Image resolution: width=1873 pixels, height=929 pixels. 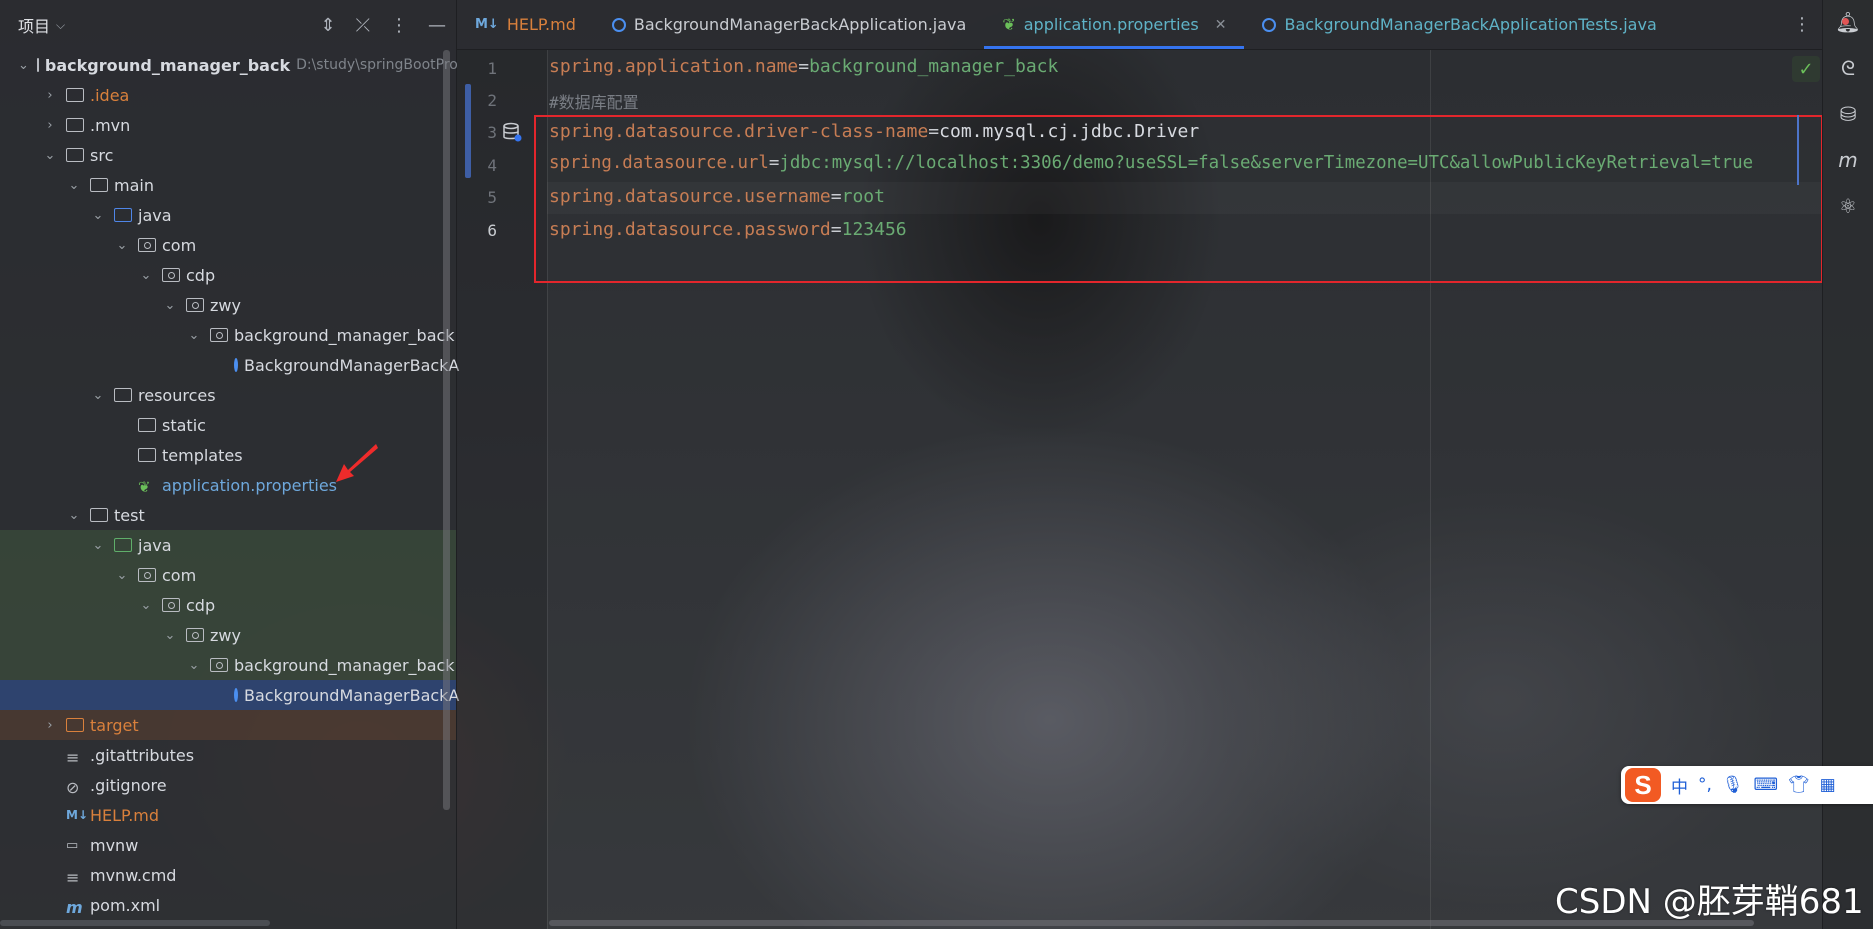 What do you see at coordinates (399, 25) in the screenshot?
I see `more-options-icon: ⋮` at bounding box center [399, 25].